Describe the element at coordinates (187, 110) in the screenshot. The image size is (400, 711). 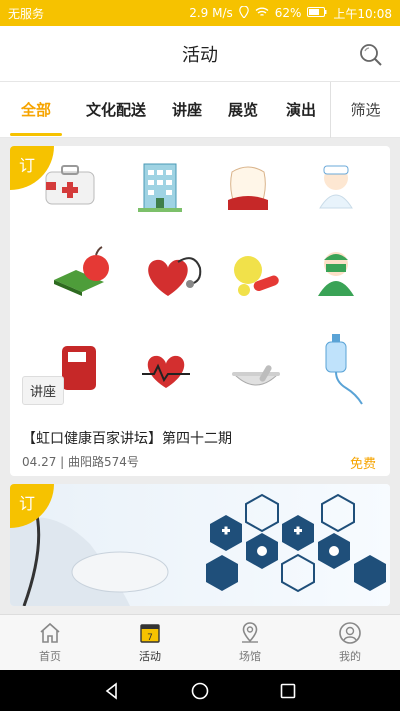
I see `tab-lecture: 讲座` at that location.